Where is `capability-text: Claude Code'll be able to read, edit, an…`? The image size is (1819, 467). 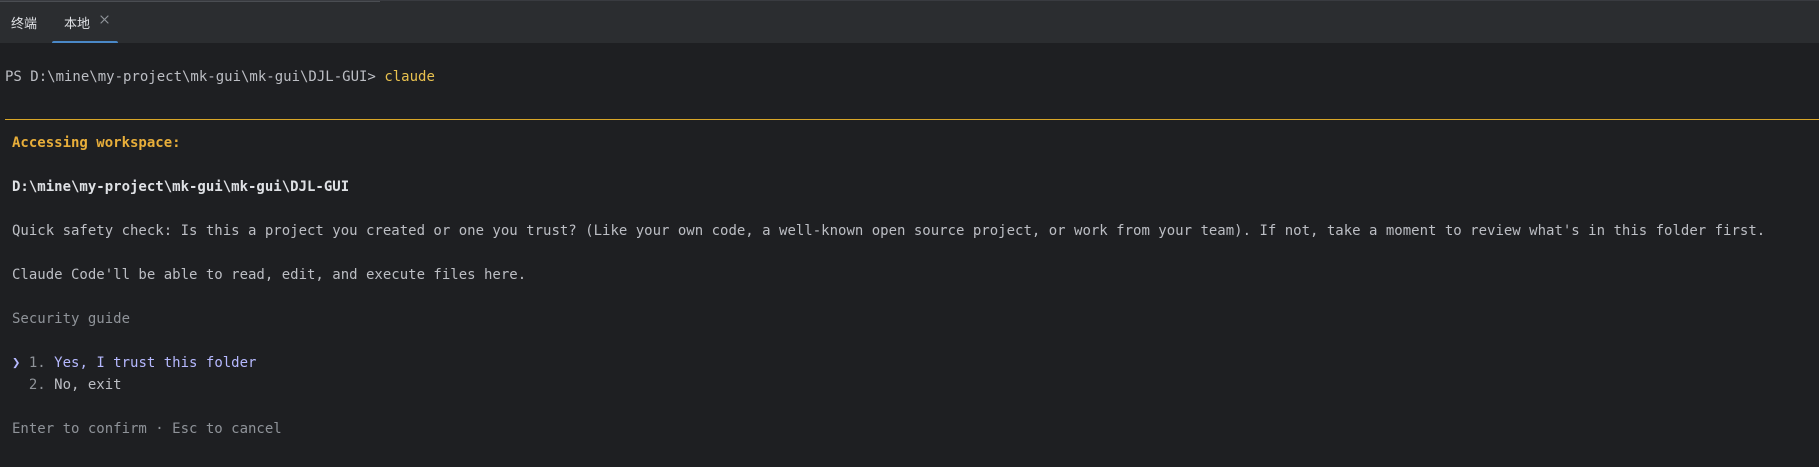 capability-text: Claude Code'll be able to read, edit, an… is located at coordinates (269, 275).